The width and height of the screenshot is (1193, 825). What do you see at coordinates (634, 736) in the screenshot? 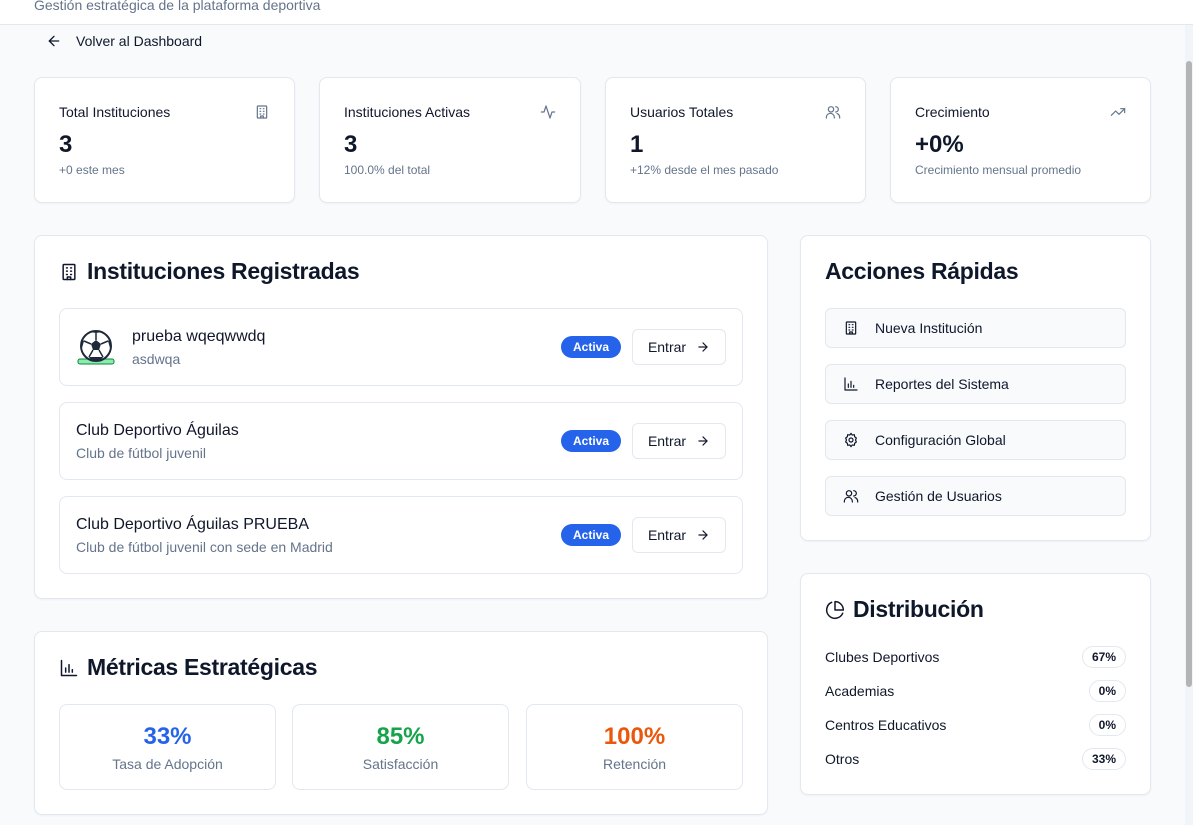
I see `metric-value: 100%` at bounding box center [634, 736].